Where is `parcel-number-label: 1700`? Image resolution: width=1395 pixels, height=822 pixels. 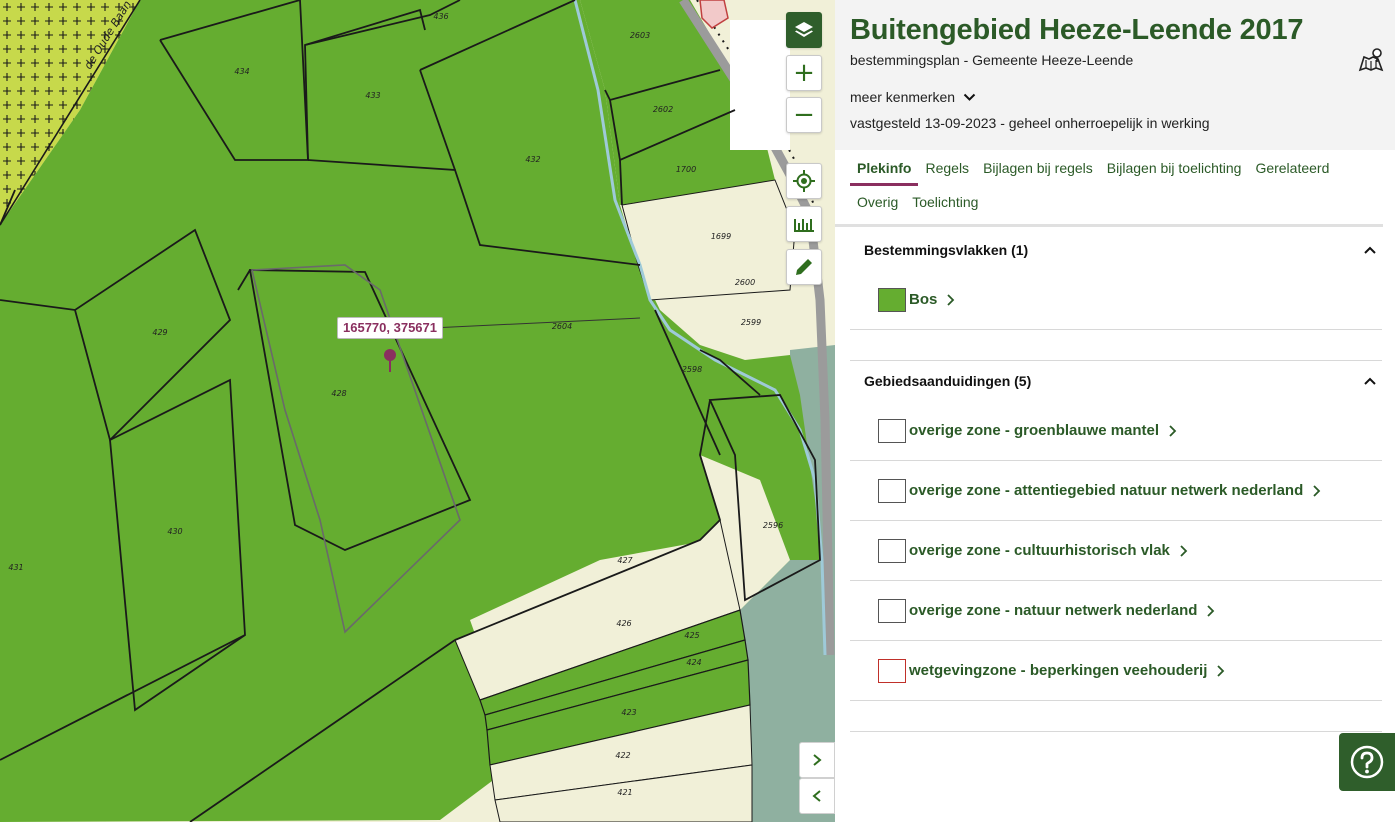
parcel-number-label: 1700 is located at coordinates (686, 169).